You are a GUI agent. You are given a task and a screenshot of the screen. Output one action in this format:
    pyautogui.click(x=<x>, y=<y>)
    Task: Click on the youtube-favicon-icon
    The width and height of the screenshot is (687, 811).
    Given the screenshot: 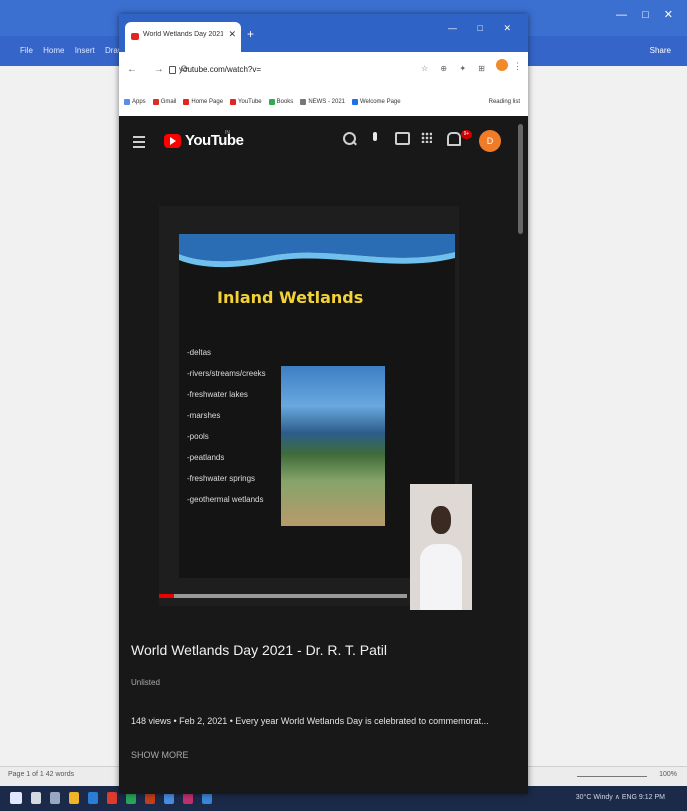 What is the action you would take?
    pyautogui.click(x=135, y=36)
    